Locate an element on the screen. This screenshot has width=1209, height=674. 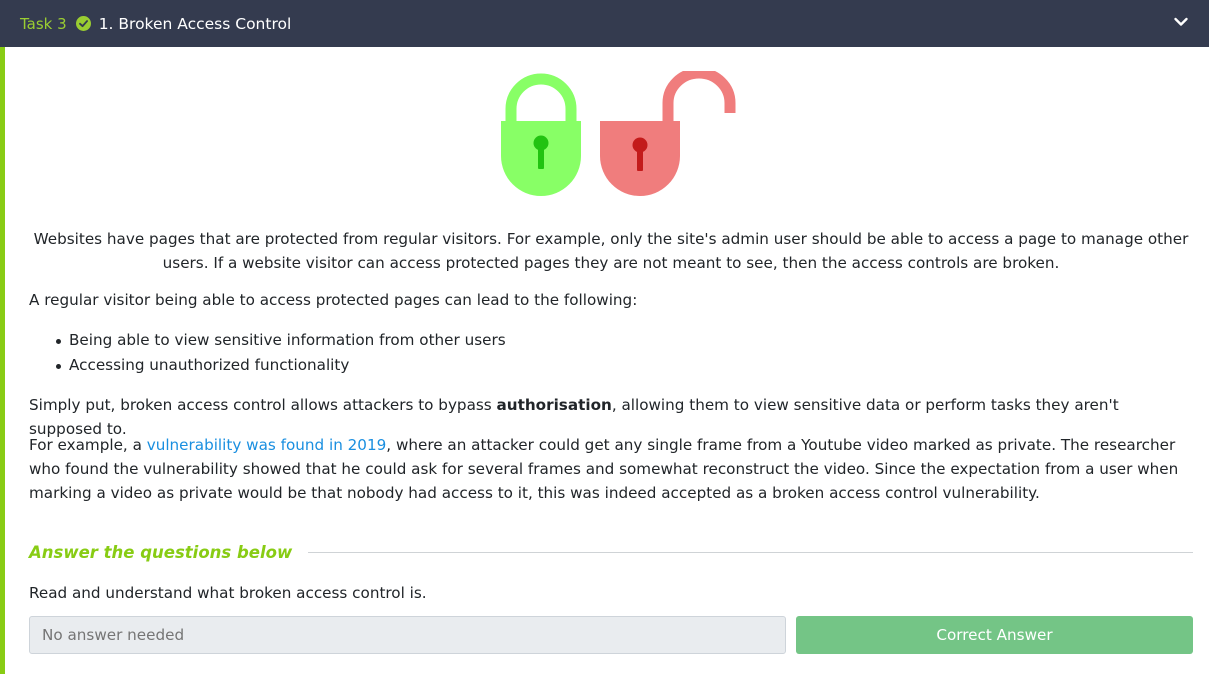
summary-bold-term: authorisation is located at coordinates (554, 405).